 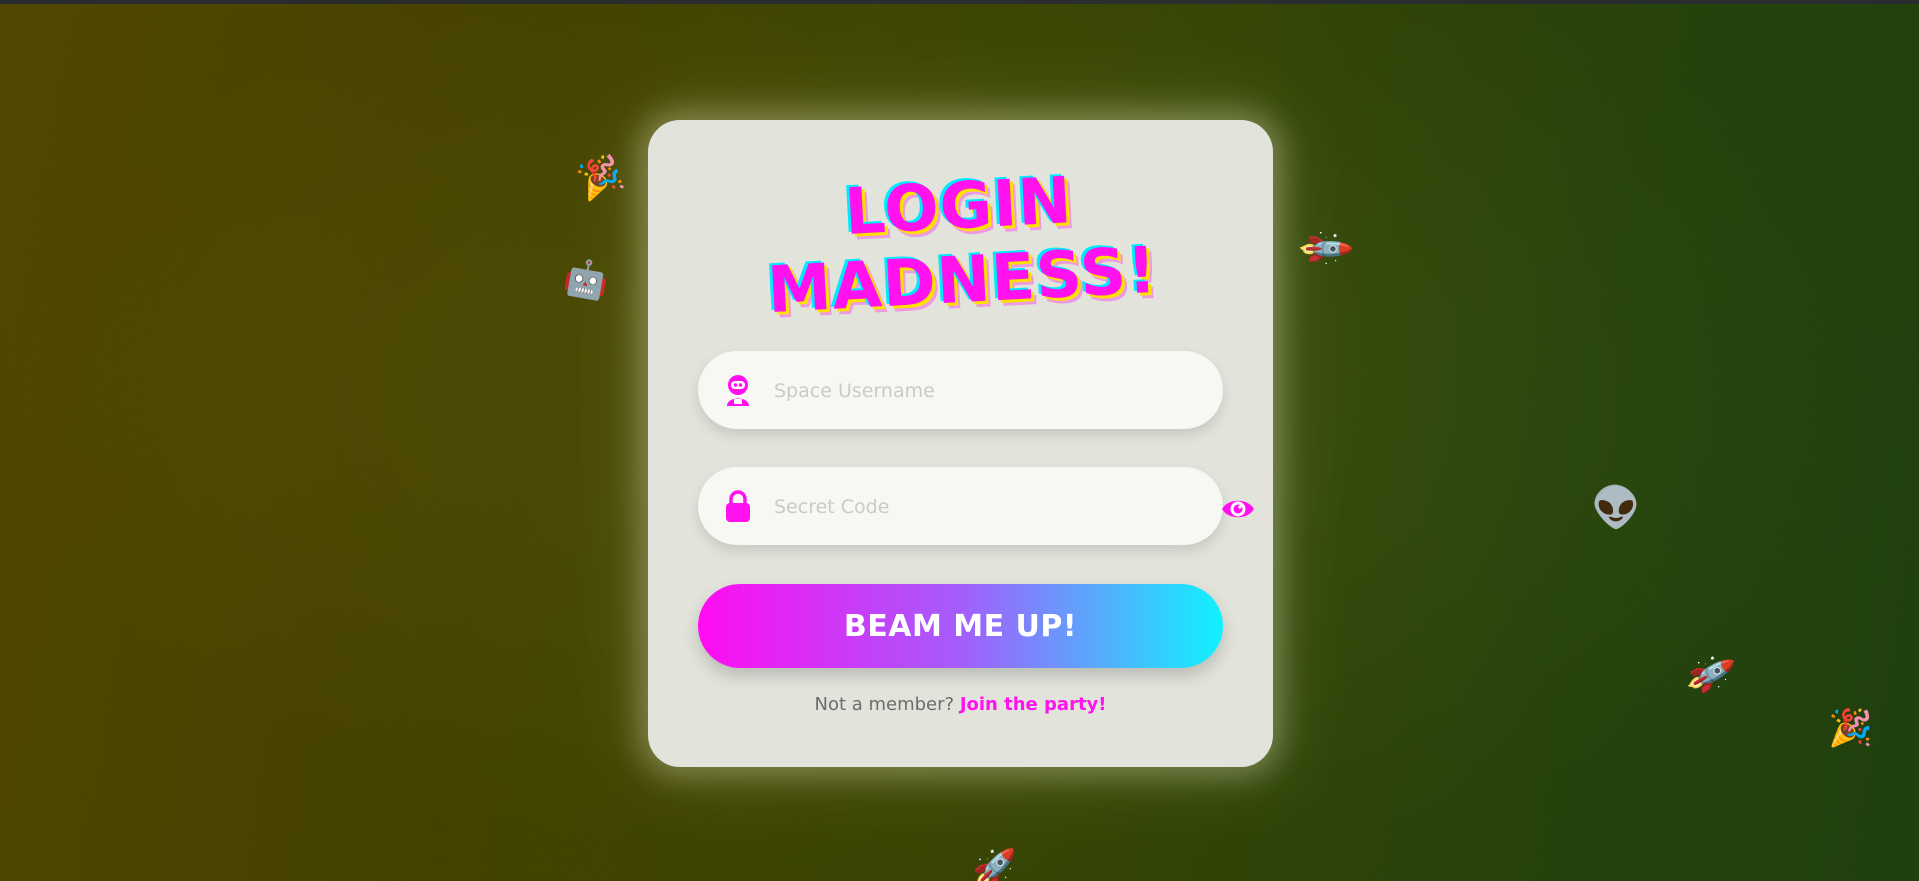 I want to click on join-the-party-link: Join the party!, so click(x=1033, y=704).